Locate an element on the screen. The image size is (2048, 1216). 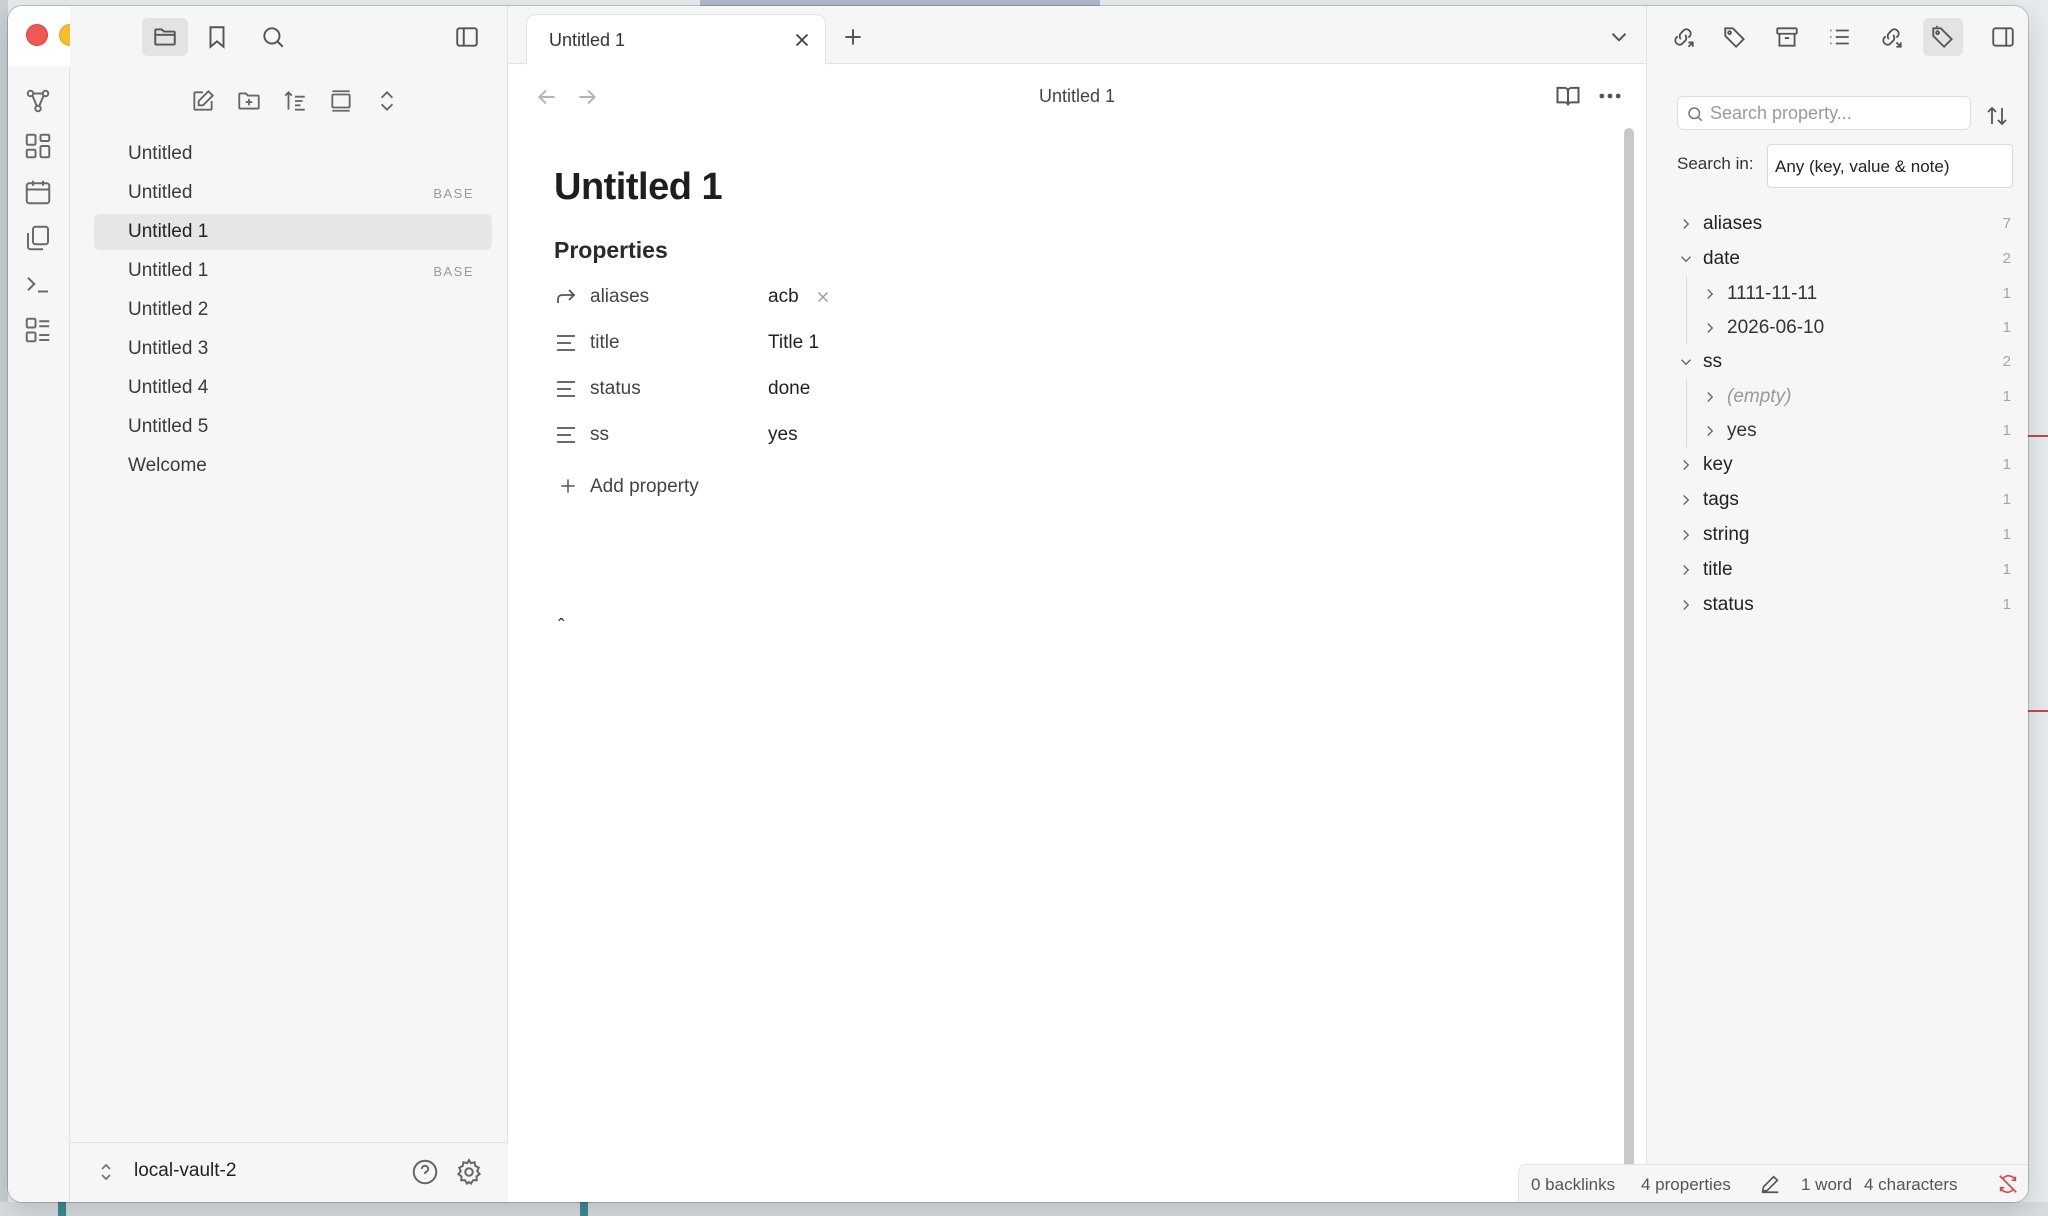
property-value: Title 1 is located at coordinates (793, 343).